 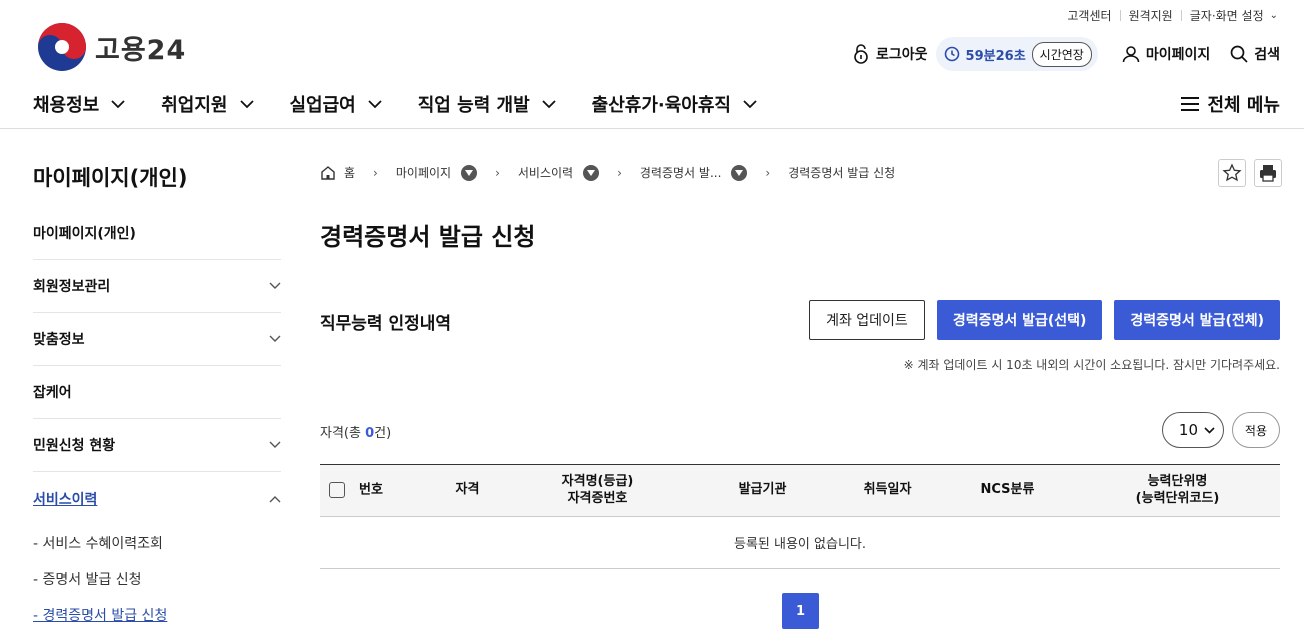 I want to click on mypage-link: 마이페이지, so click(x=1166, y=54).